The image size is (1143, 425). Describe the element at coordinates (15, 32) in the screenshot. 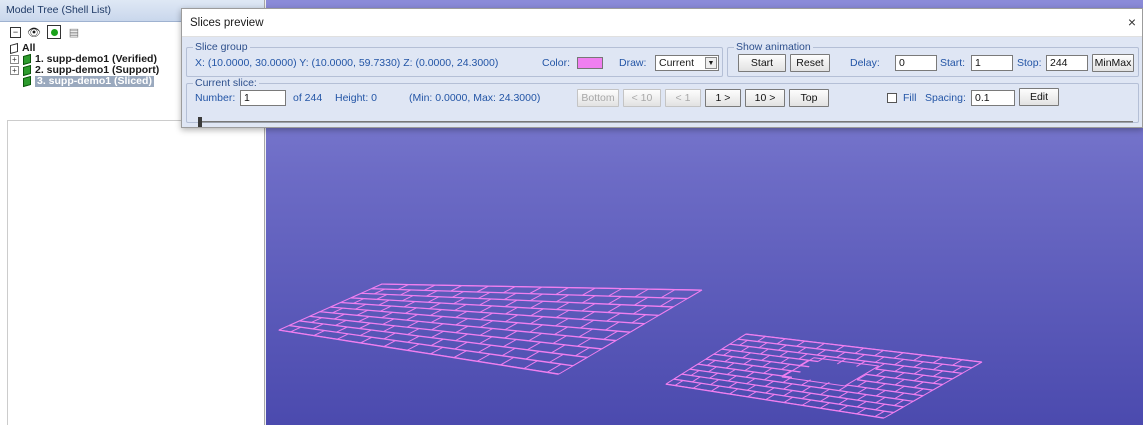

I see `collapse-icon: −` at that location.